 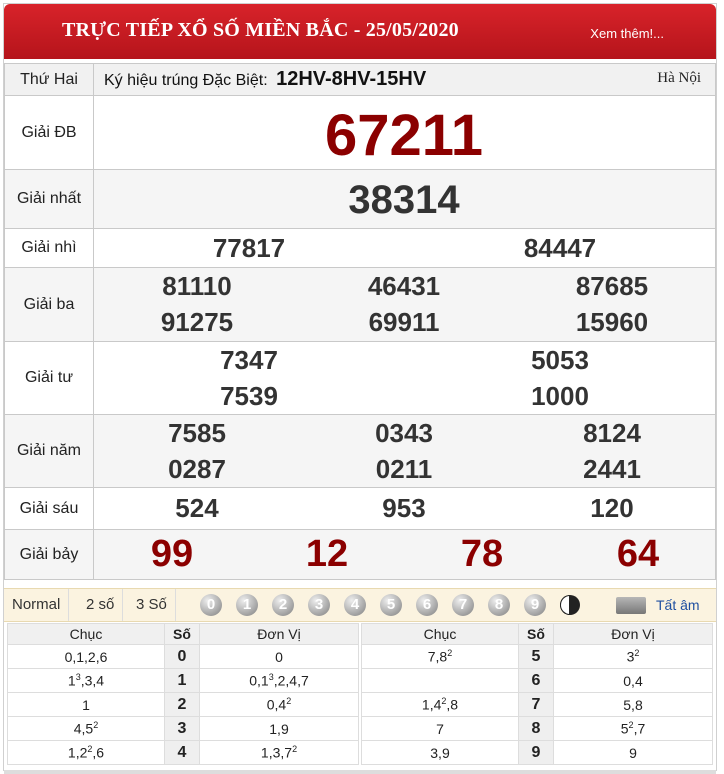 What do you see at coordinates (197, 286) in the screenshot?
I see `prize-number: 81110` at bounding box center [197, 286].